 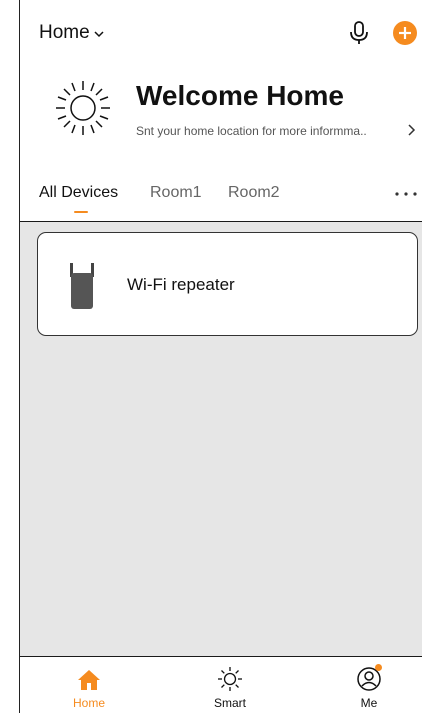 I want to click on chevron-down-icon, so click(x=99, y=33).